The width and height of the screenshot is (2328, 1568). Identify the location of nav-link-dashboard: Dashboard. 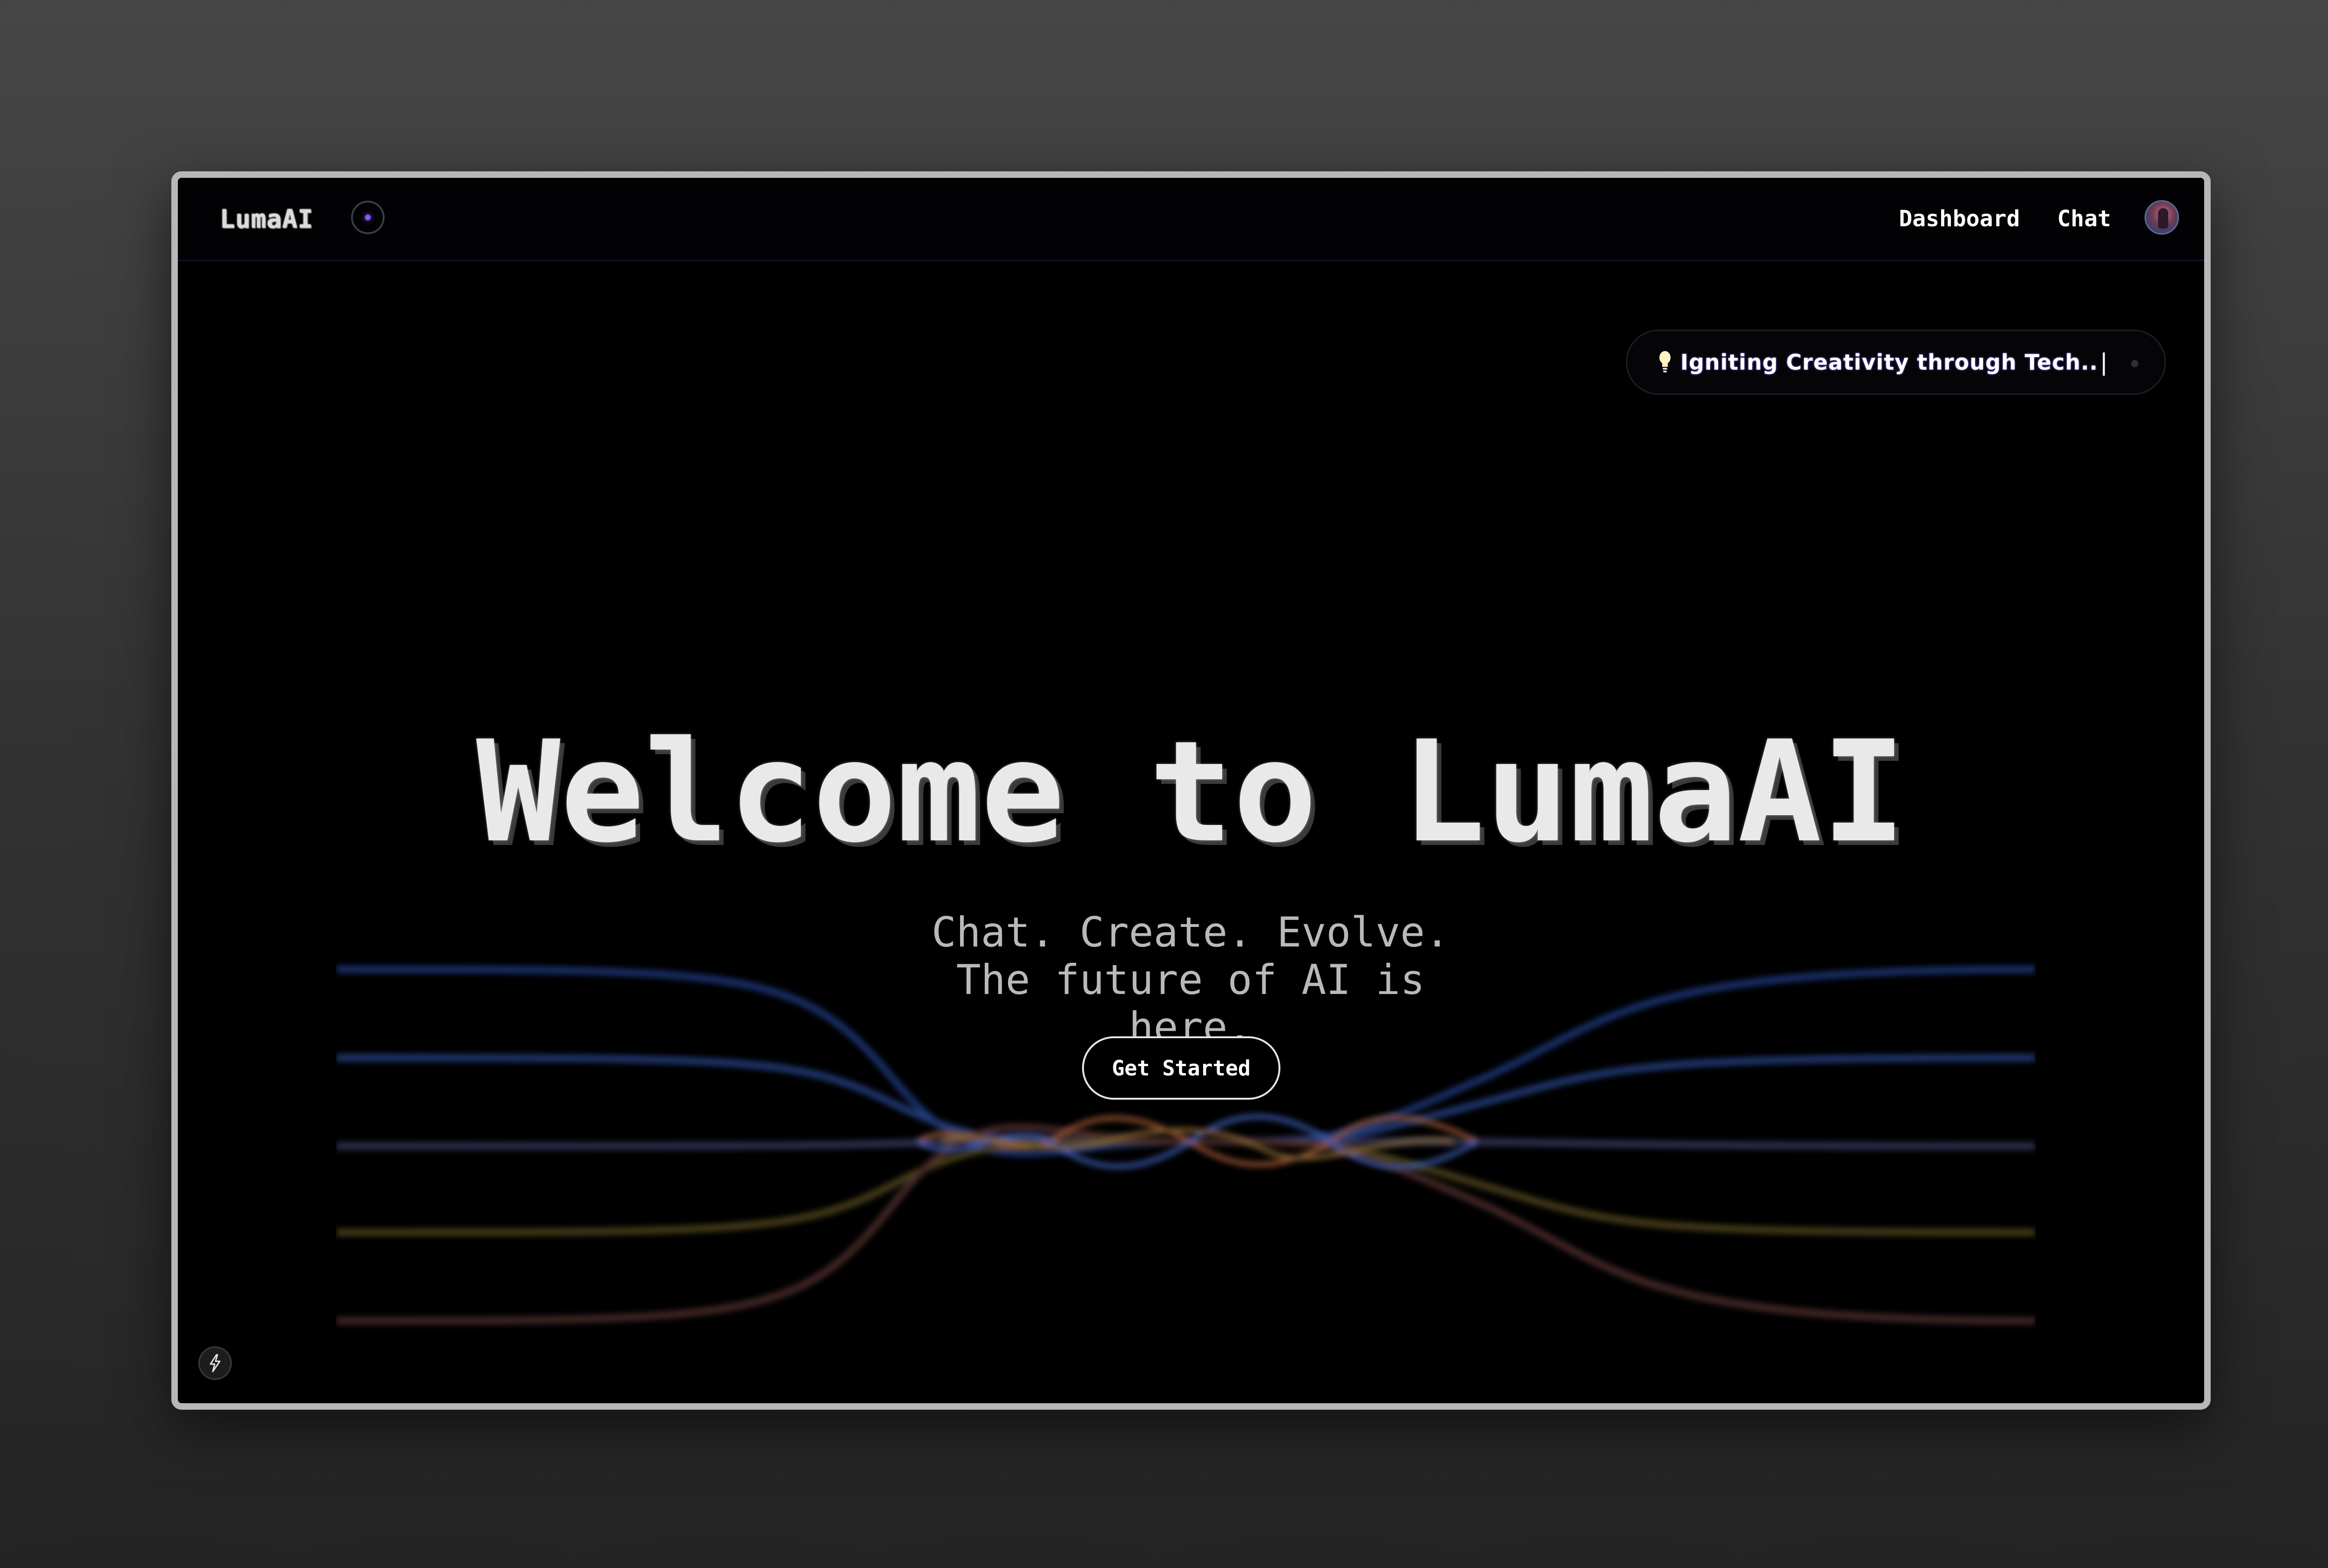
(1959, 219).